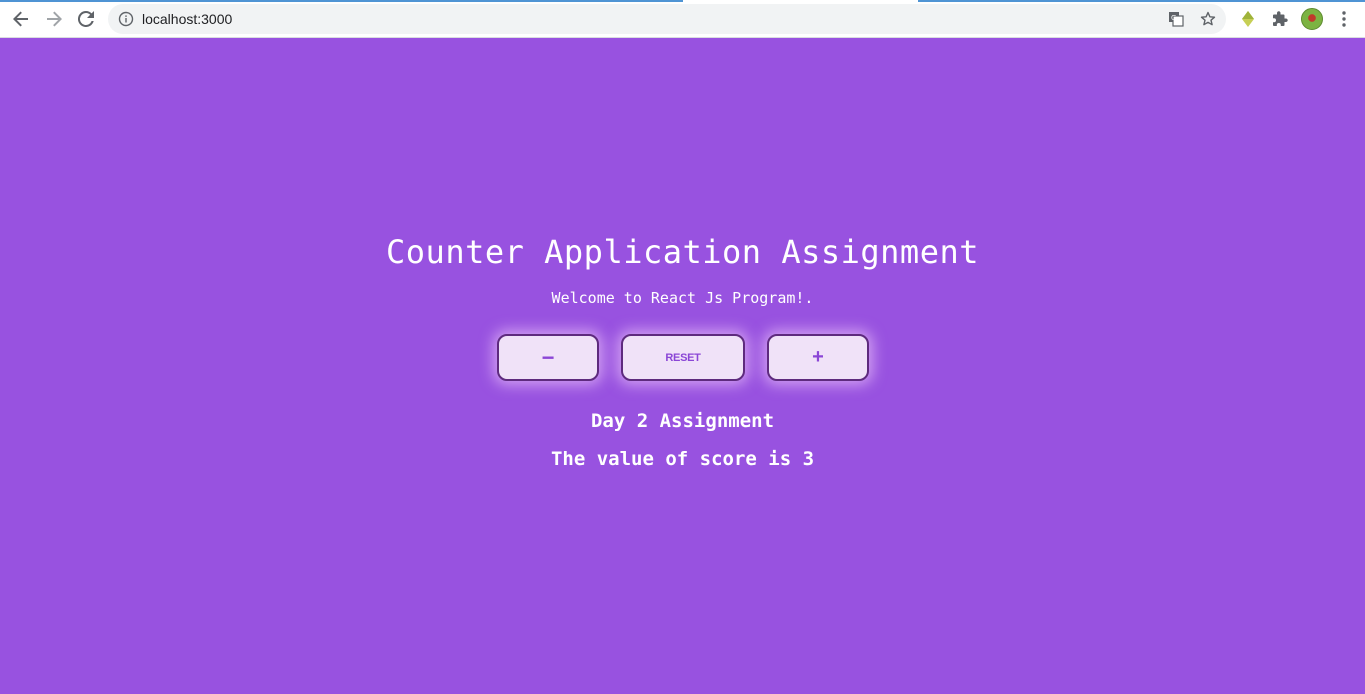 This screenshot has width=1365, height=694. Describe the element at coordinates (683, 357) in the screenshot. I see `reset-button: RESET` at that location.